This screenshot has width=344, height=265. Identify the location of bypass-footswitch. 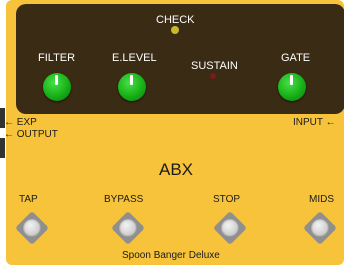
(128, 228).